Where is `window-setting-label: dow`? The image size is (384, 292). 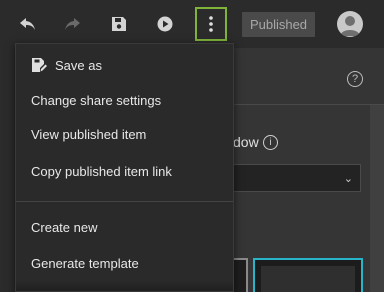 window-setting-label: dow is located at coordinates (246, 142).